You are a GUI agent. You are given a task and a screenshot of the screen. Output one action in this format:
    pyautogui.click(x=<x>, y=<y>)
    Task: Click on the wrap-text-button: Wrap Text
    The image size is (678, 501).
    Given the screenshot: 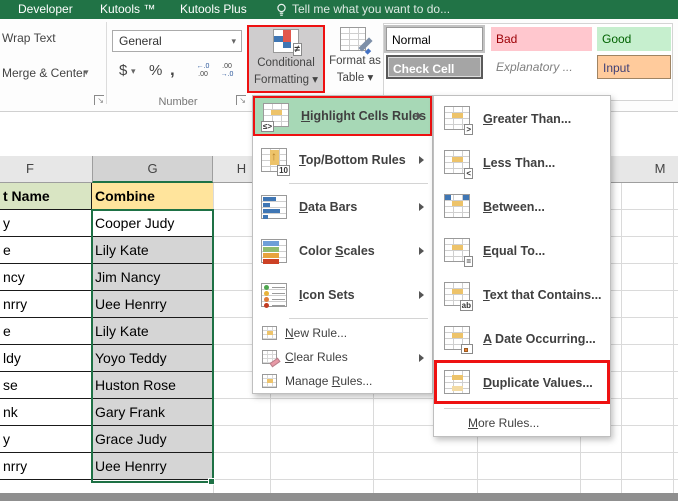 What is the action you would take?
    pyautogui.click(x=29, y=38)
    